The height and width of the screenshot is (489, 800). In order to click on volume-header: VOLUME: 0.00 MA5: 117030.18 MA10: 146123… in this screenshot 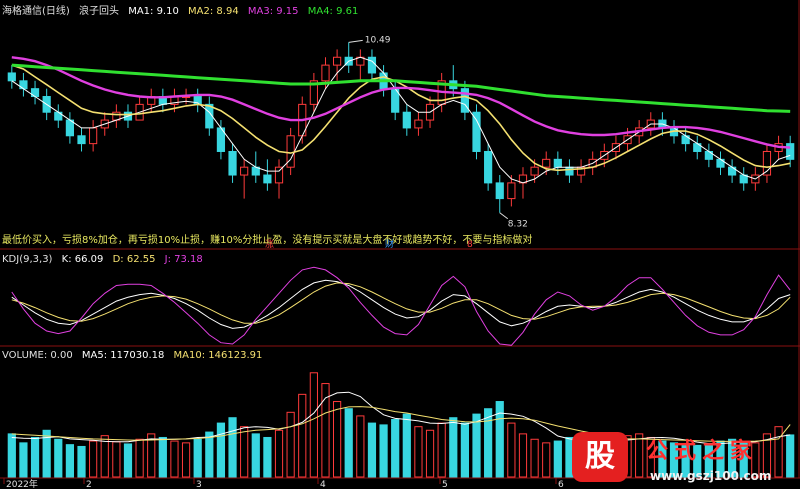, I will do `click(135, 355)`.